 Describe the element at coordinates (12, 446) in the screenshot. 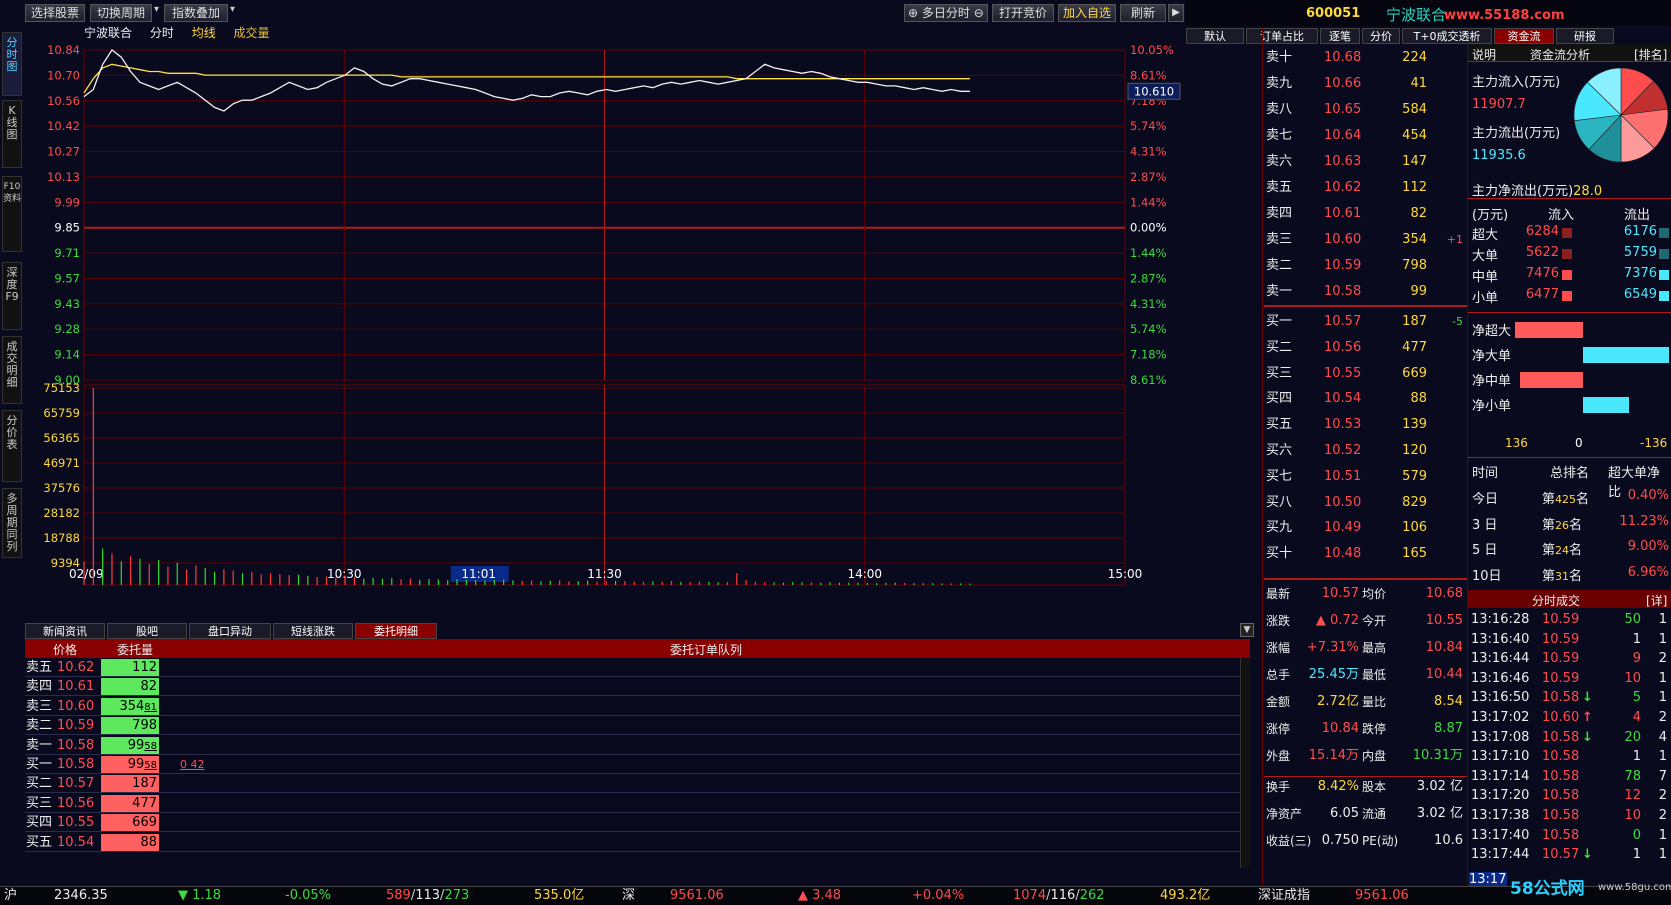

I see `tab-price-table: 分价表` at that location.